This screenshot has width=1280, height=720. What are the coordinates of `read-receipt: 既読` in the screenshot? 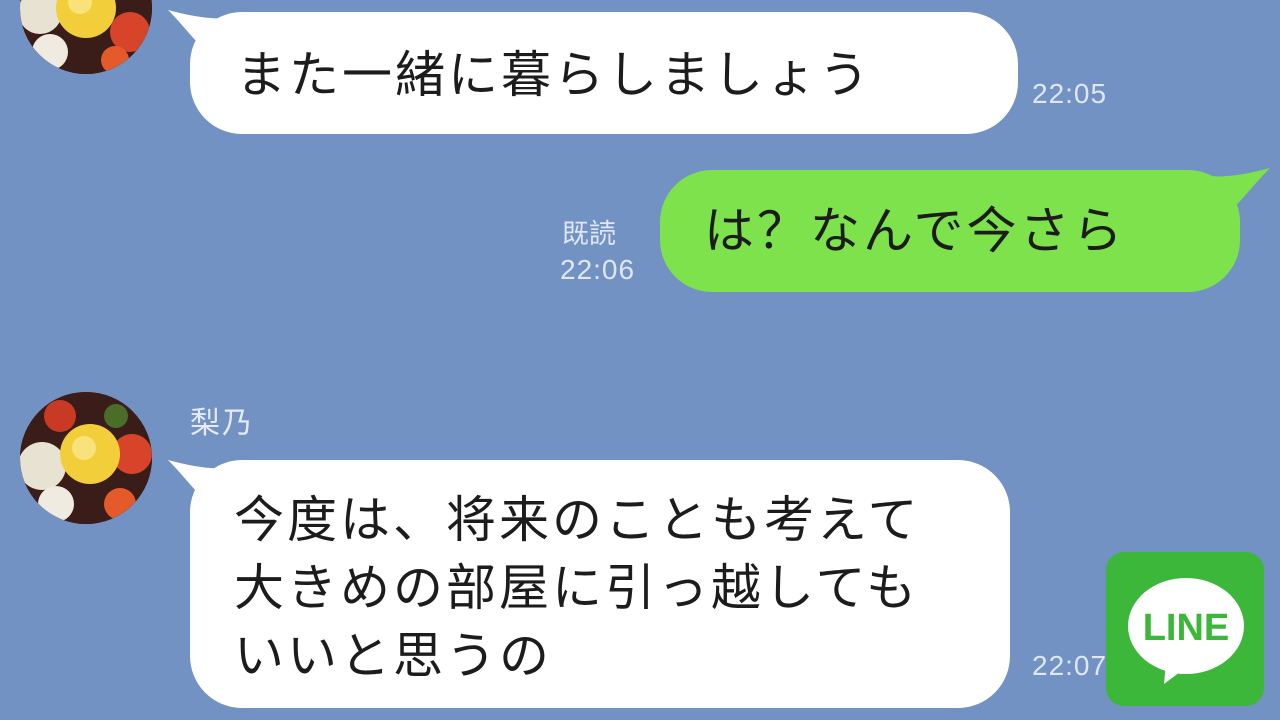 It's located at (589, 234).